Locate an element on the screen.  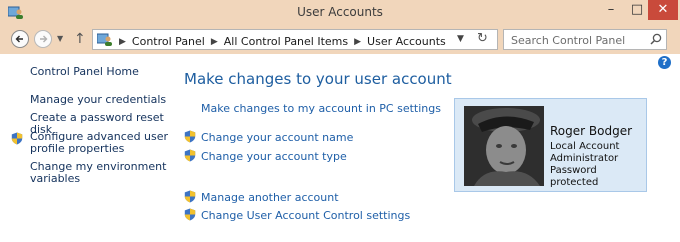
sidebar-item-label-line: variables is located at coordinates (55, 178).